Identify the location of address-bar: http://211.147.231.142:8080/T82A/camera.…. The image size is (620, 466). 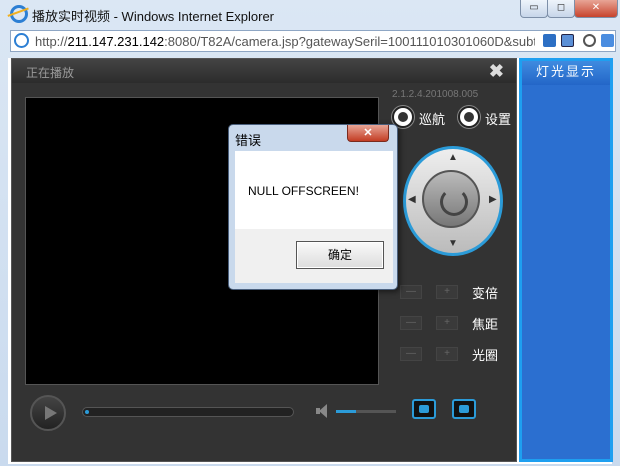
(313, 41).